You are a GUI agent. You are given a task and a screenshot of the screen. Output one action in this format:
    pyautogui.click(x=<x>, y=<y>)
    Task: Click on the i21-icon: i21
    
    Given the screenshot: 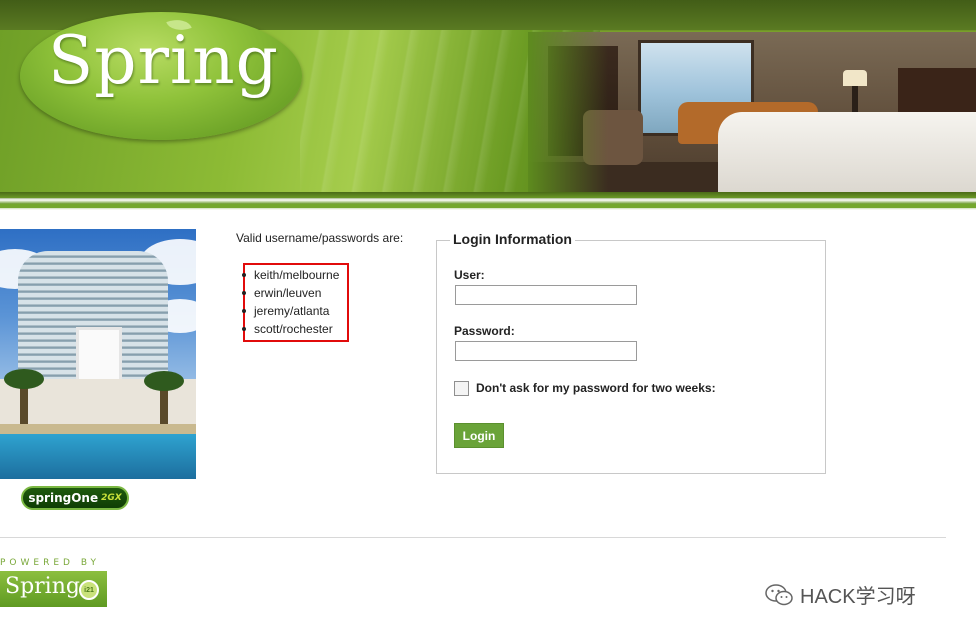 What is the action you would take?
    pyautogui.click(x=89, y=590)
    